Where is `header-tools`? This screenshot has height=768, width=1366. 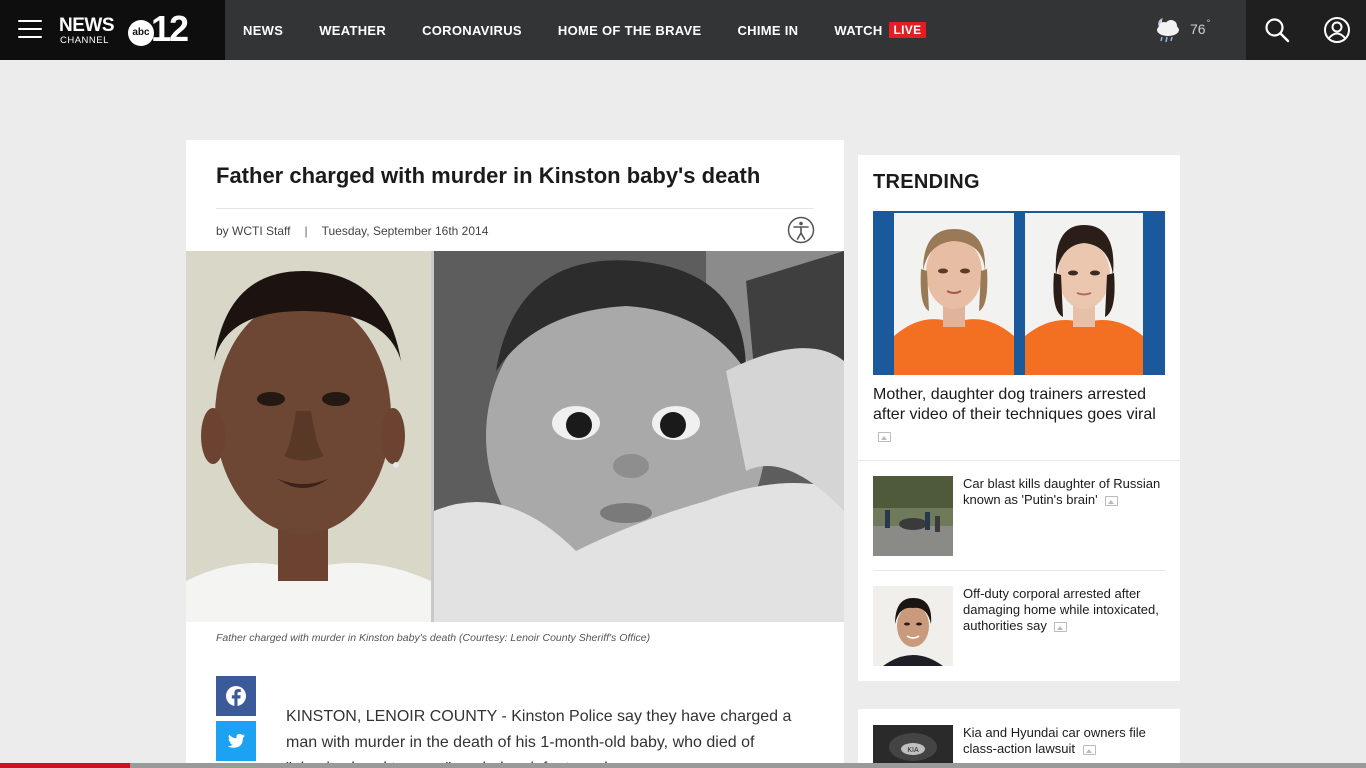
header-tools is located at coordinates (1306, 30).